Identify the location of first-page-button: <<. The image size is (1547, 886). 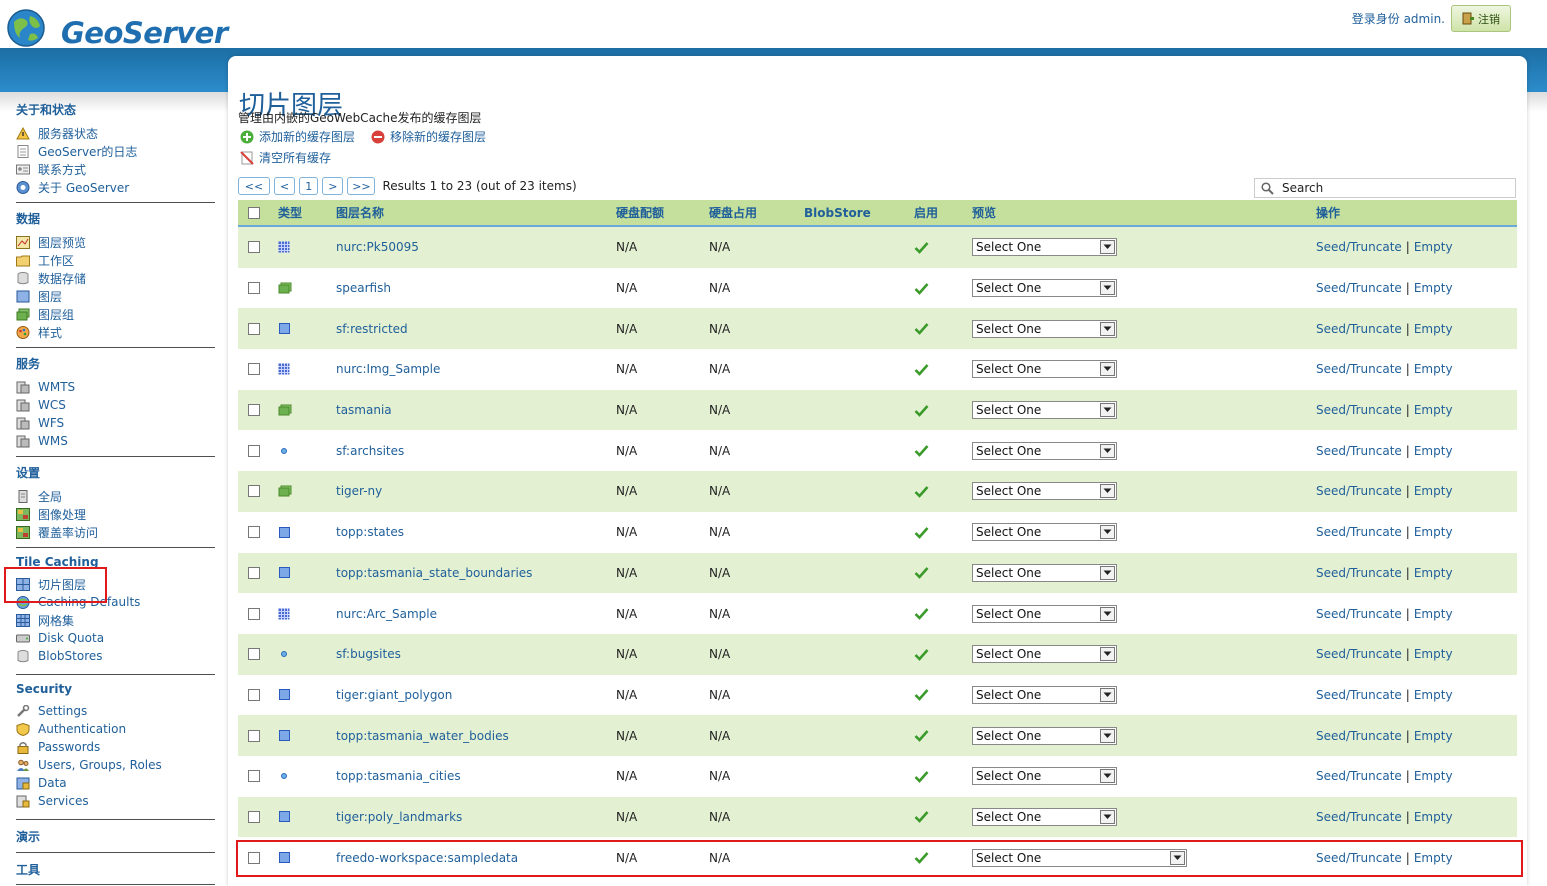
(254, 186).